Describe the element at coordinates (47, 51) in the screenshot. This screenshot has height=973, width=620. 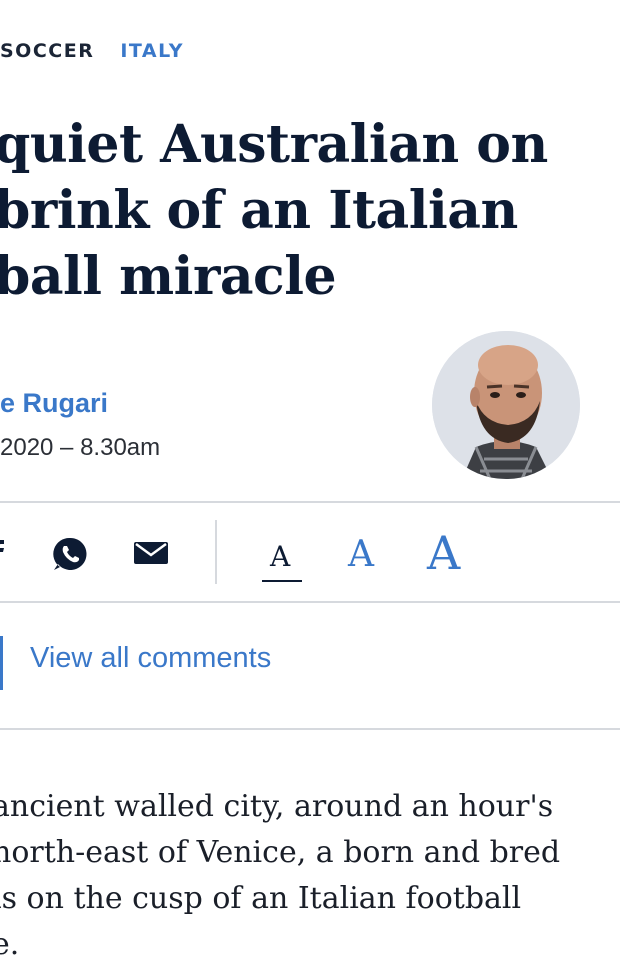
I see `breadcrumb-section-link: SOCCER` at that location.